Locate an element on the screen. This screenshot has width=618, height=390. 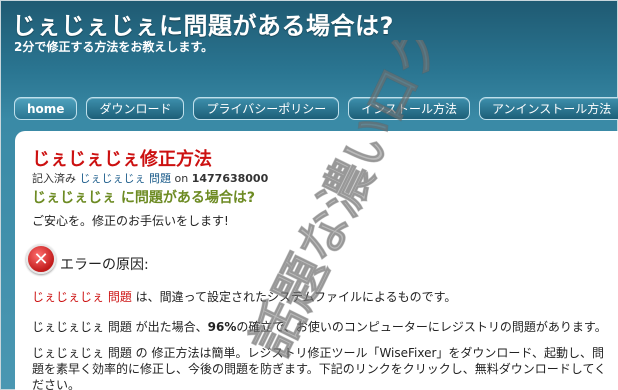
intro-text: ご安心を。修正のお手伝いをします! is located at coordinates (130, 221).